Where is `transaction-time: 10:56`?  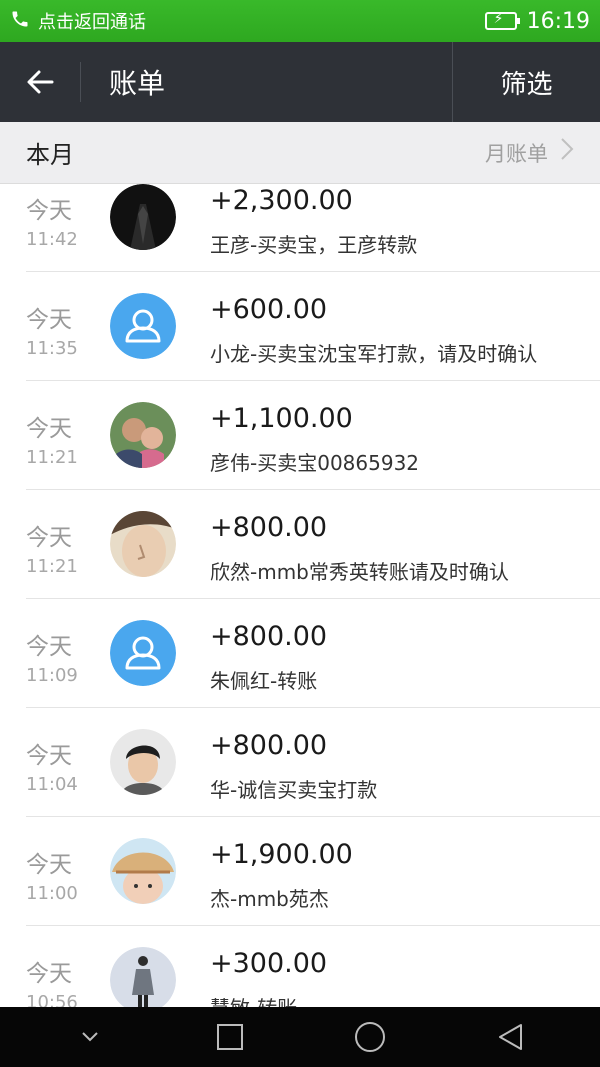 transaction-time: 10:56 is located at coordinates (52, 999).